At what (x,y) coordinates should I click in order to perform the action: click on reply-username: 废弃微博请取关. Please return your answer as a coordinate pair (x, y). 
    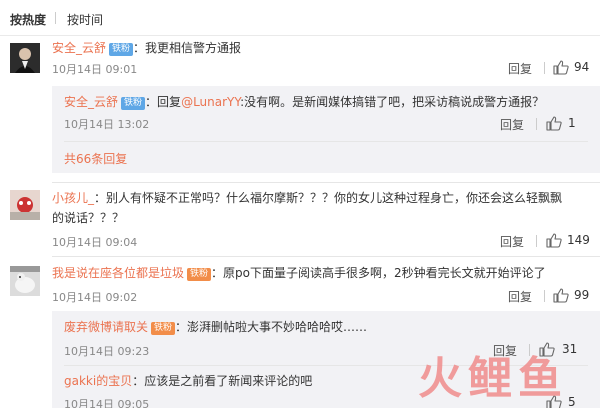
    Looking at the image, I should click on (106, 327).